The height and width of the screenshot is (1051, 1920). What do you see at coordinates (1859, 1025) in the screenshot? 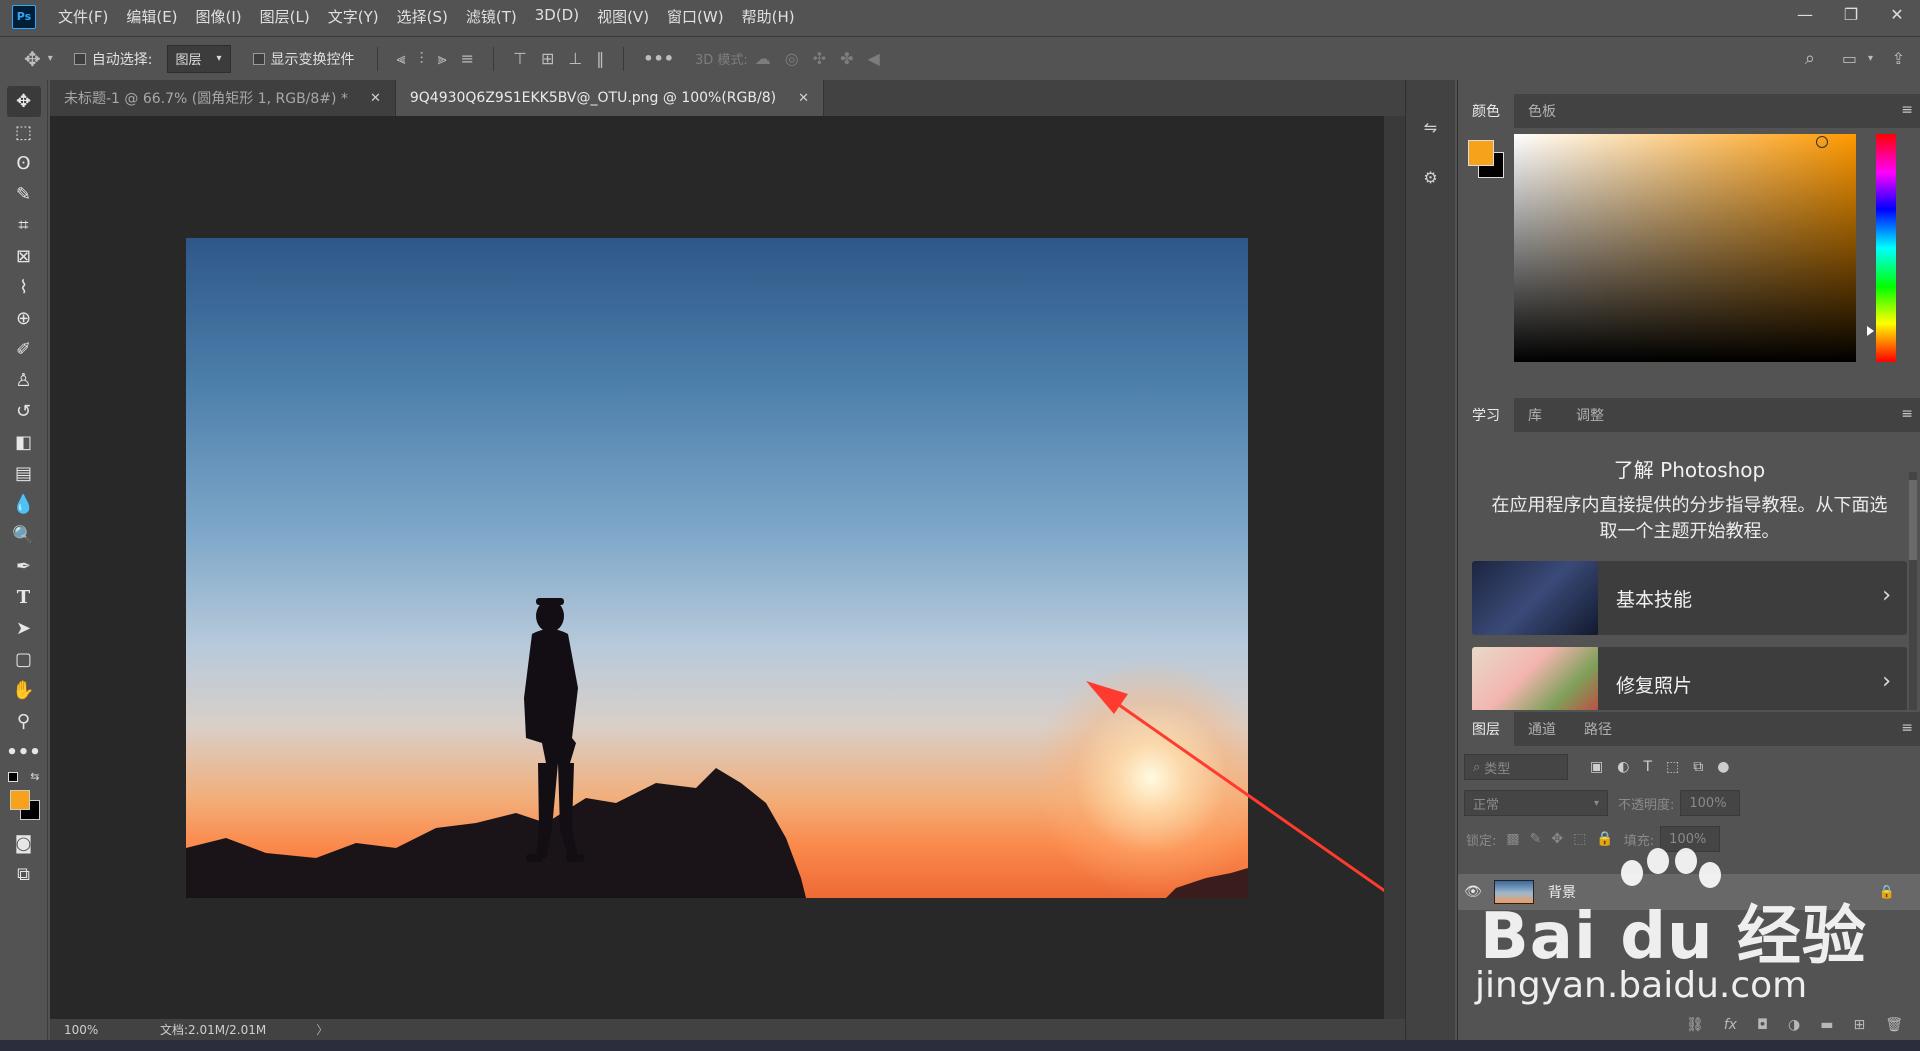
I see `new-layer-icon: ⊞` at bounding box center [1859, 1025].